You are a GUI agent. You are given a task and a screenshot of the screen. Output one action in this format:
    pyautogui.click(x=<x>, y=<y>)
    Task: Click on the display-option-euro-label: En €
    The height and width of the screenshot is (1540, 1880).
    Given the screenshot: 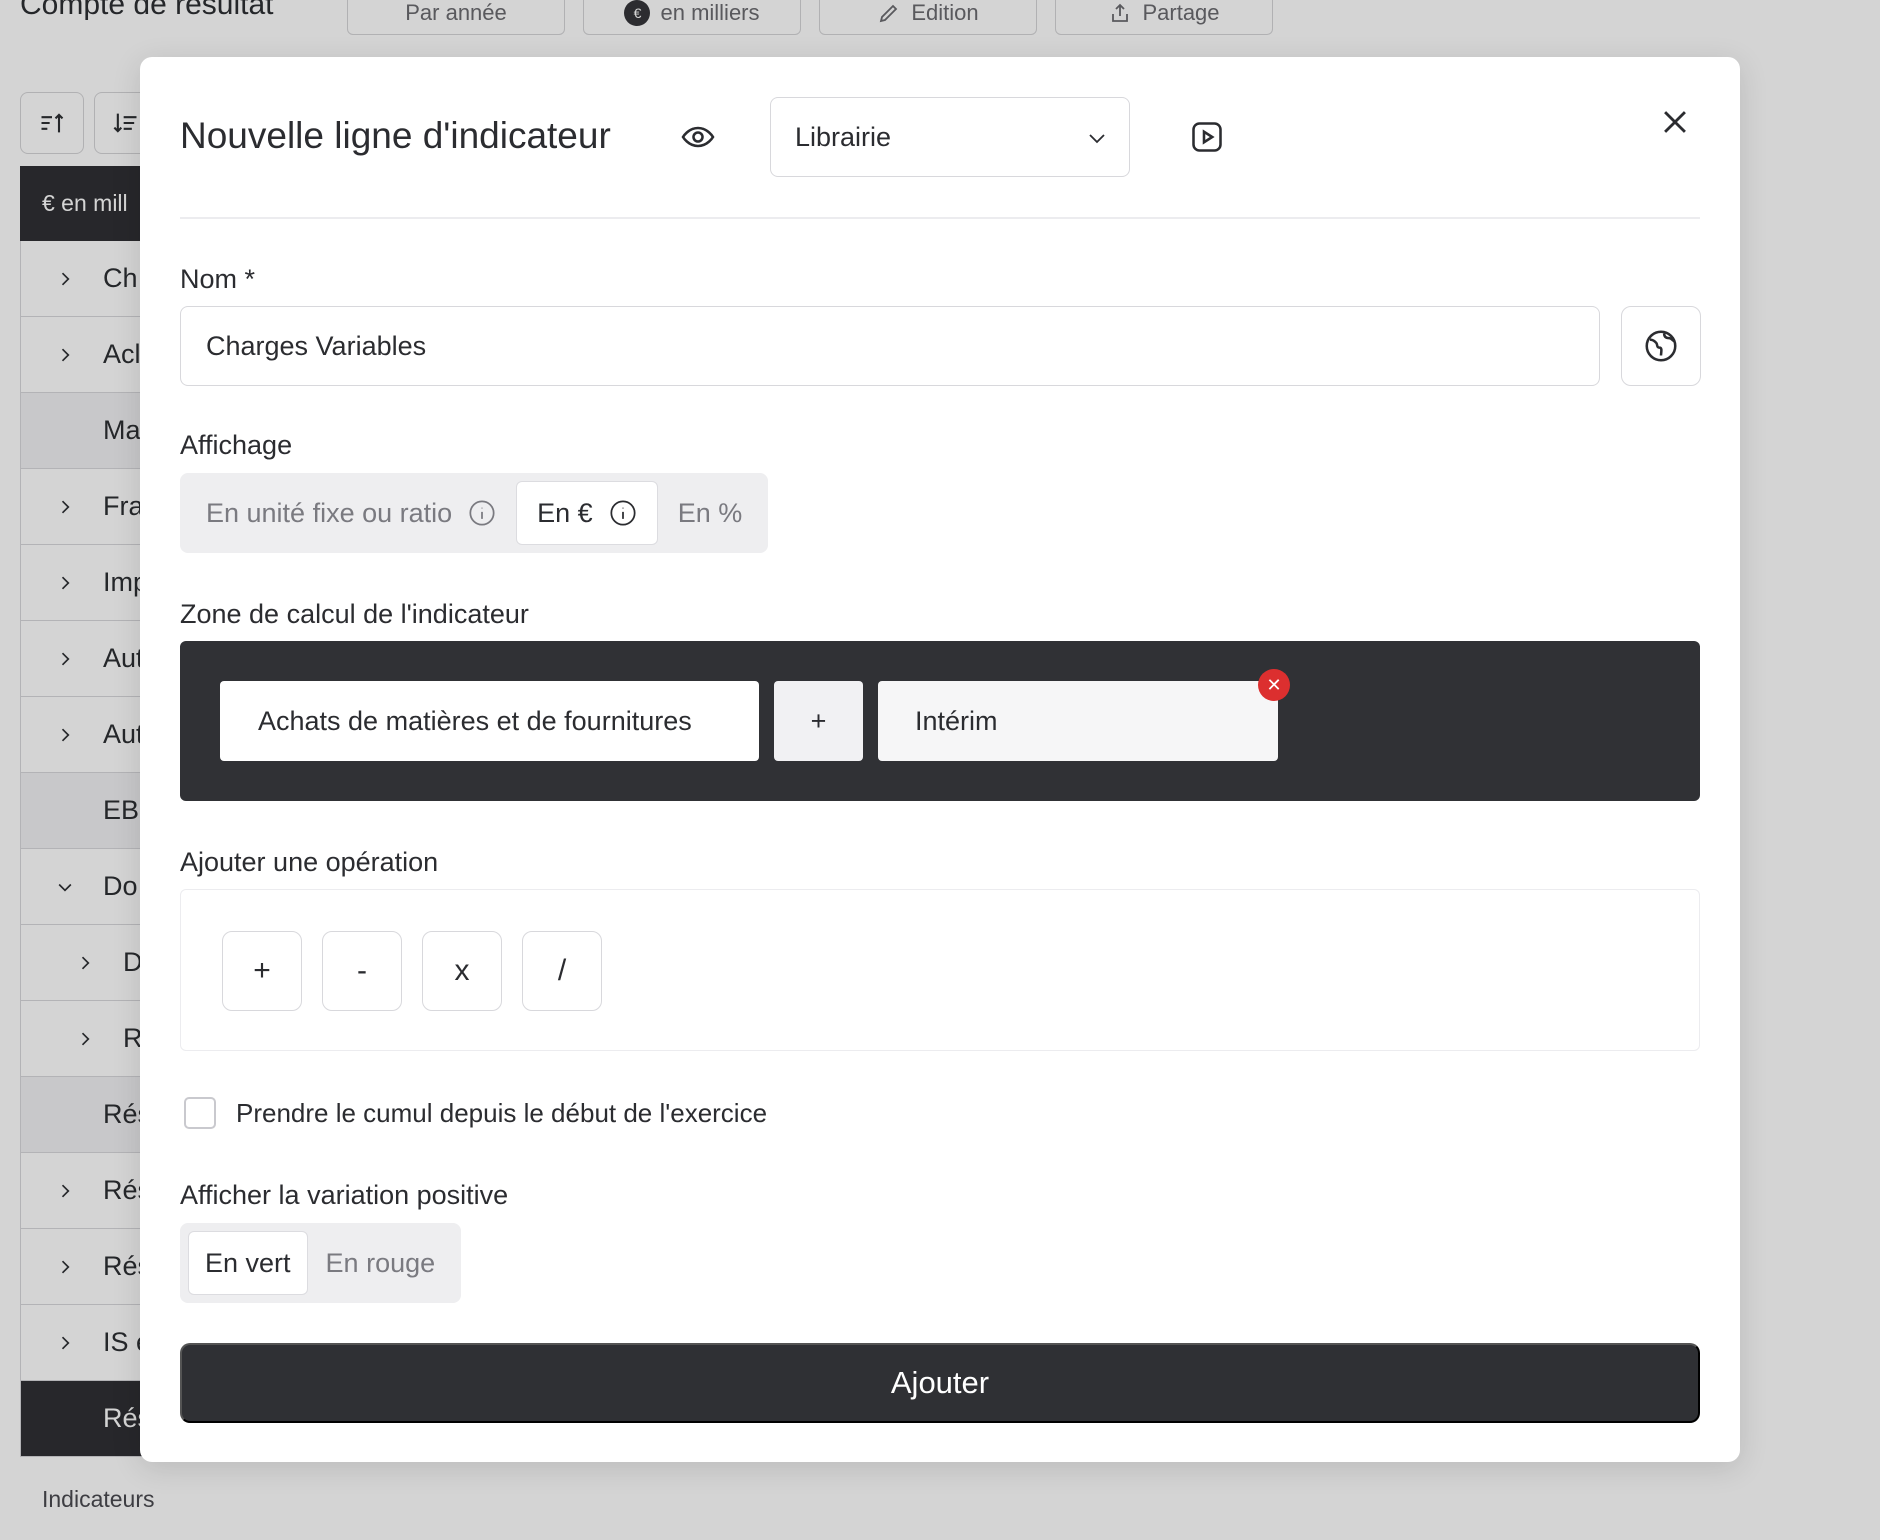 What is the action you would take?
    pyautogui.click(x=565, y=512)
    